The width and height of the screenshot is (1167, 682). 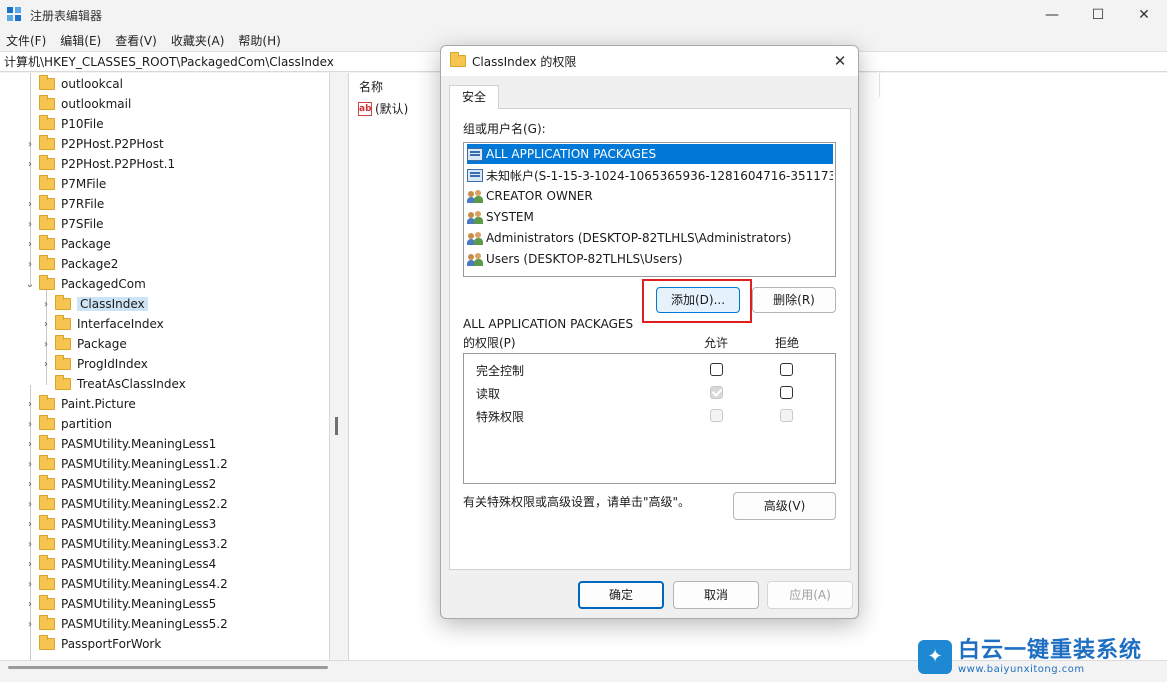 What do you see at coordinates (649, 418) in the screenshot?
I see `permissions-list: 完全控制 读取 特殊权限` at bounding box center [649, 418].